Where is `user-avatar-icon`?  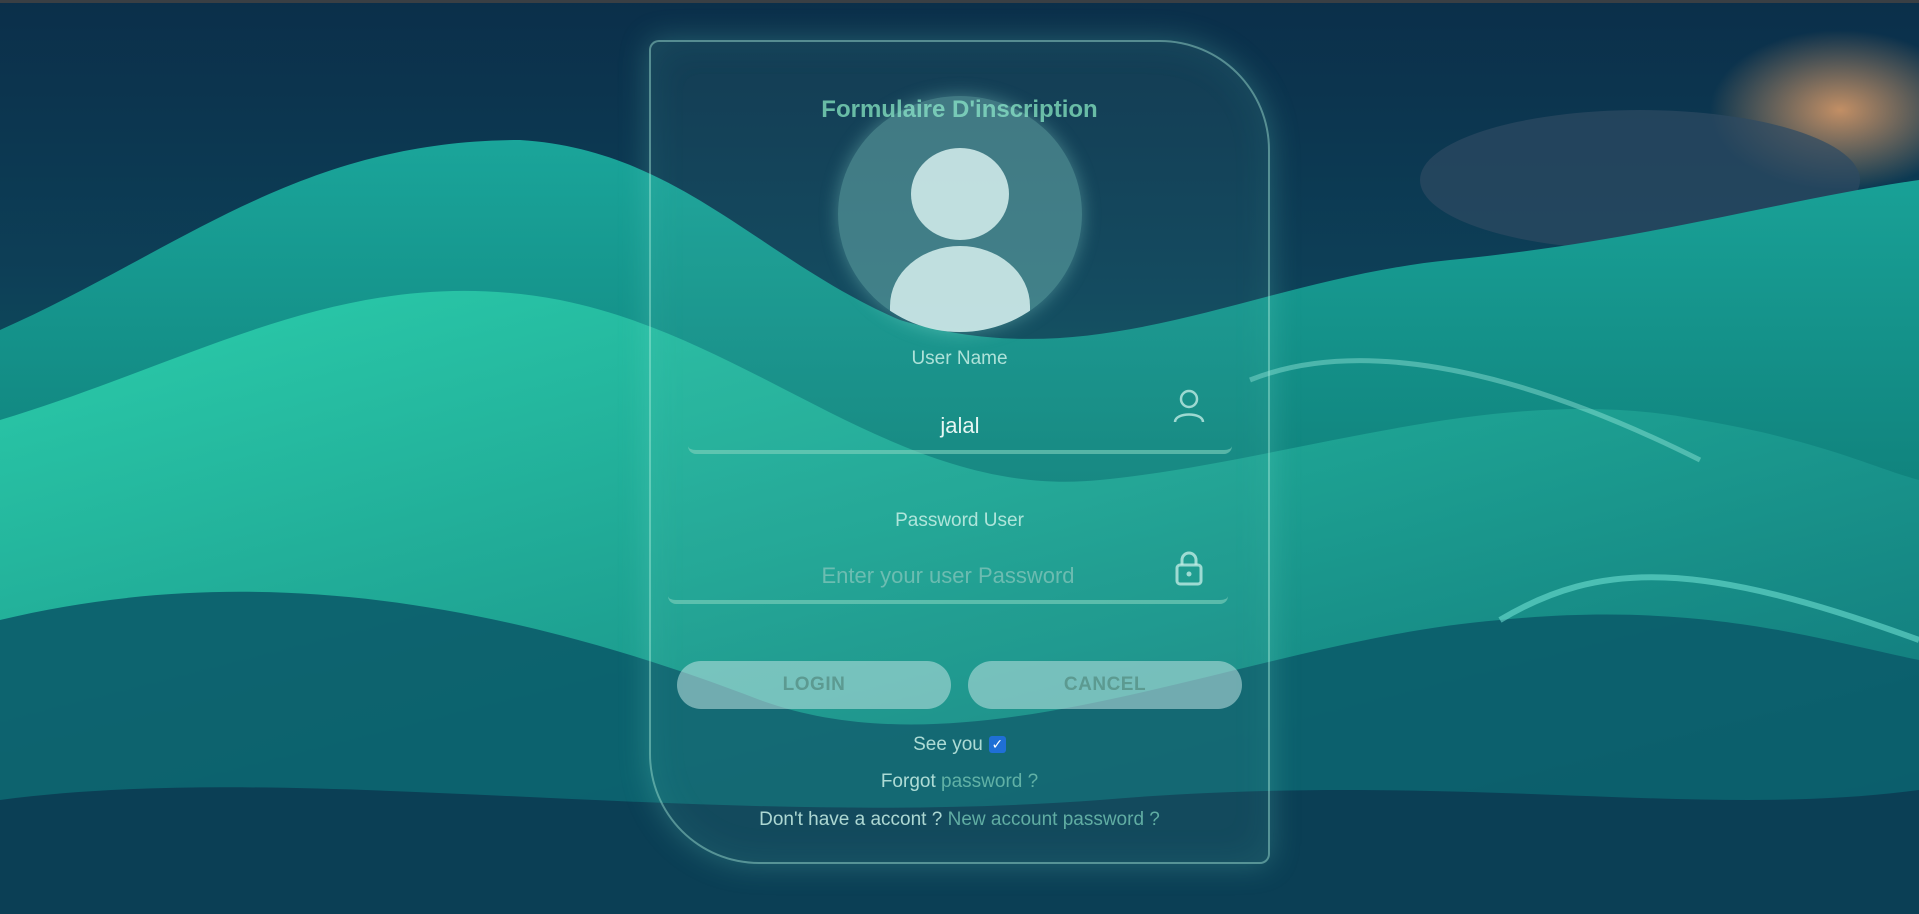 user-avatar-icon is located at coordinates (960, 214).